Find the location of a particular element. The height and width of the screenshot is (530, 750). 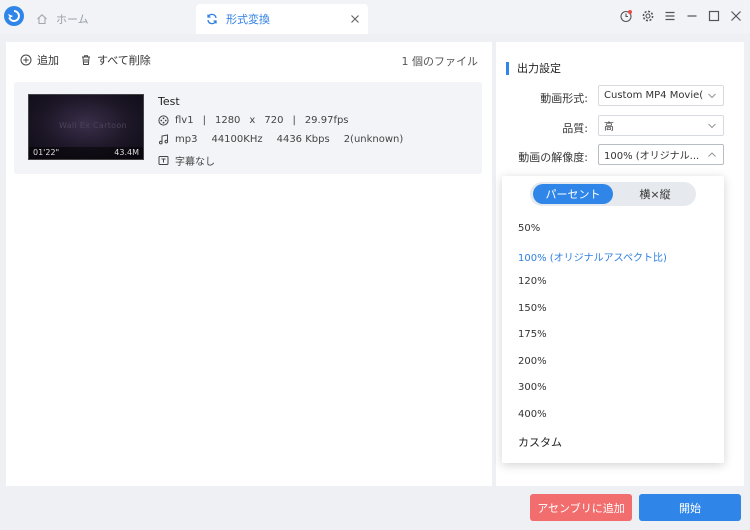

film-reel-icon is located at coordinates (163, 120).